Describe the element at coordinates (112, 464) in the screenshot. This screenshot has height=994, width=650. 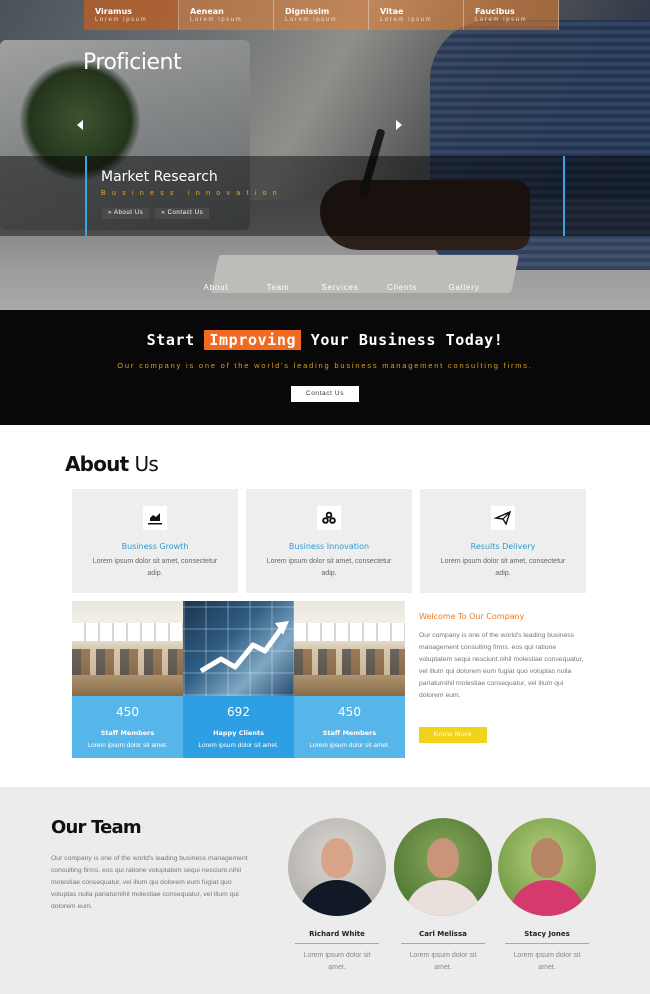
I see `about-title: About Us` at that location.